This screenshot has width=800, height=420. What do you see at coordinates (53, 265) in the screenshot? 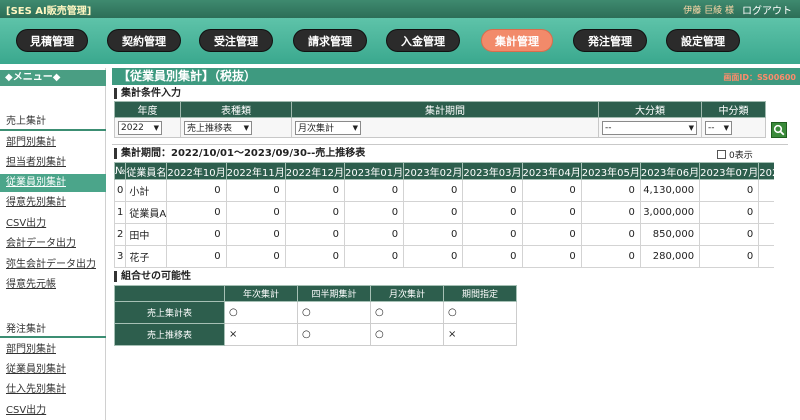
I see `sidebar-item-yayoi-export: 弥生会計データ出力` at bounding box center [53, 265].